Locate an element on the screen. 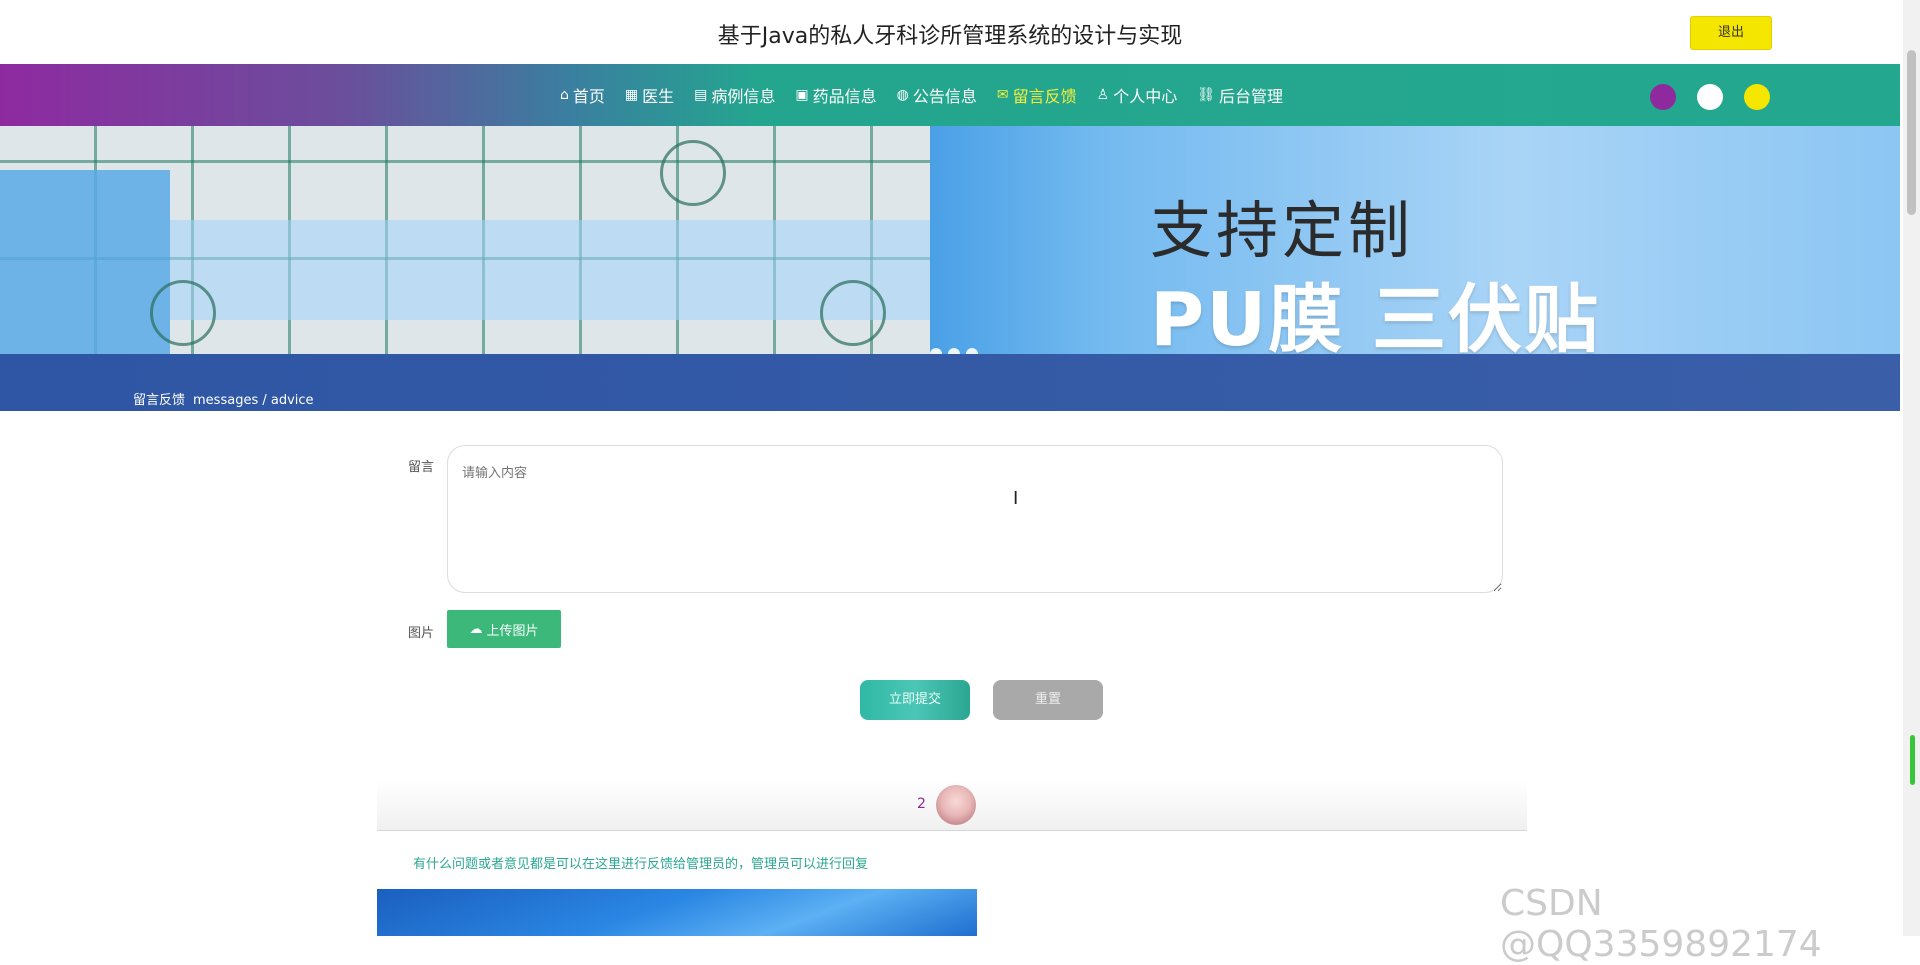 The width and height of the screenshot is (1920, 965). nav-item-label: 留言反馈 is located at coordinates (1044, 96).